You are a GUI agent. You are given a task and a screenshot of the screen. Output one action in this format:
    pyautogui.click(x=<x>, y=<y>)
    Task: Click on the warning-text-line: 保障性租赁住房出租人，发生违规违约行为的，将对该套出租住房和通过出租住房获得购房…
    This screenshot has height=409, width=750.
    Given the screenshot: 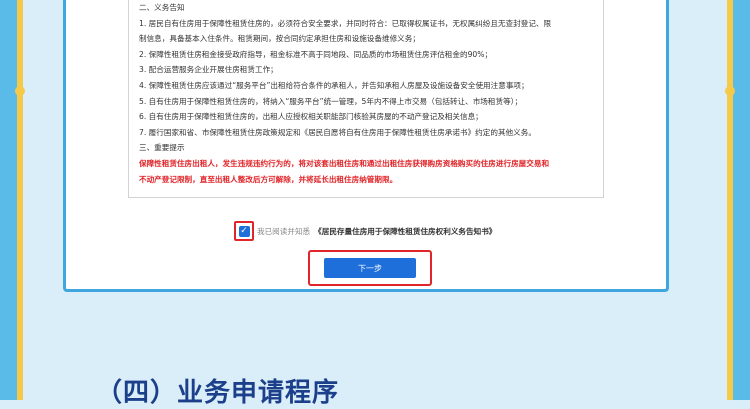 What is the action you would take?
    pyautogui.click(x=344, y=163)
    